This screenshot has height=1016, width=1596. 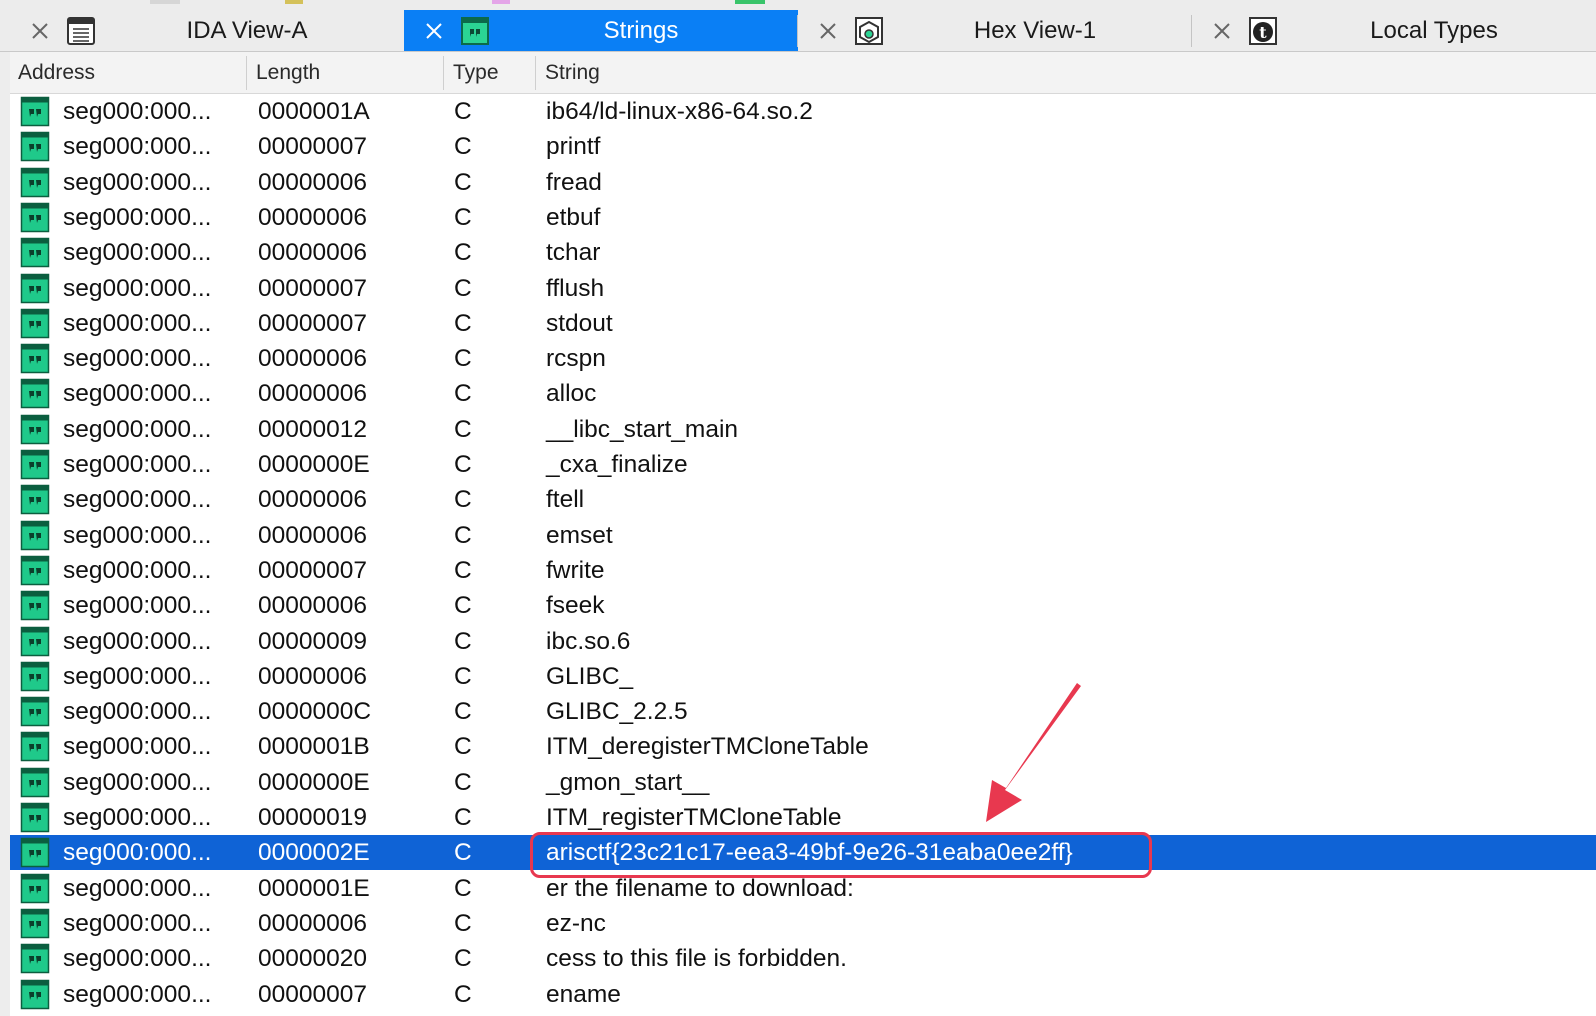 What do you see at coordinates (579, 323) in the screenshot?
I see `string-cell: stdout` at bounding box center [579, 323].